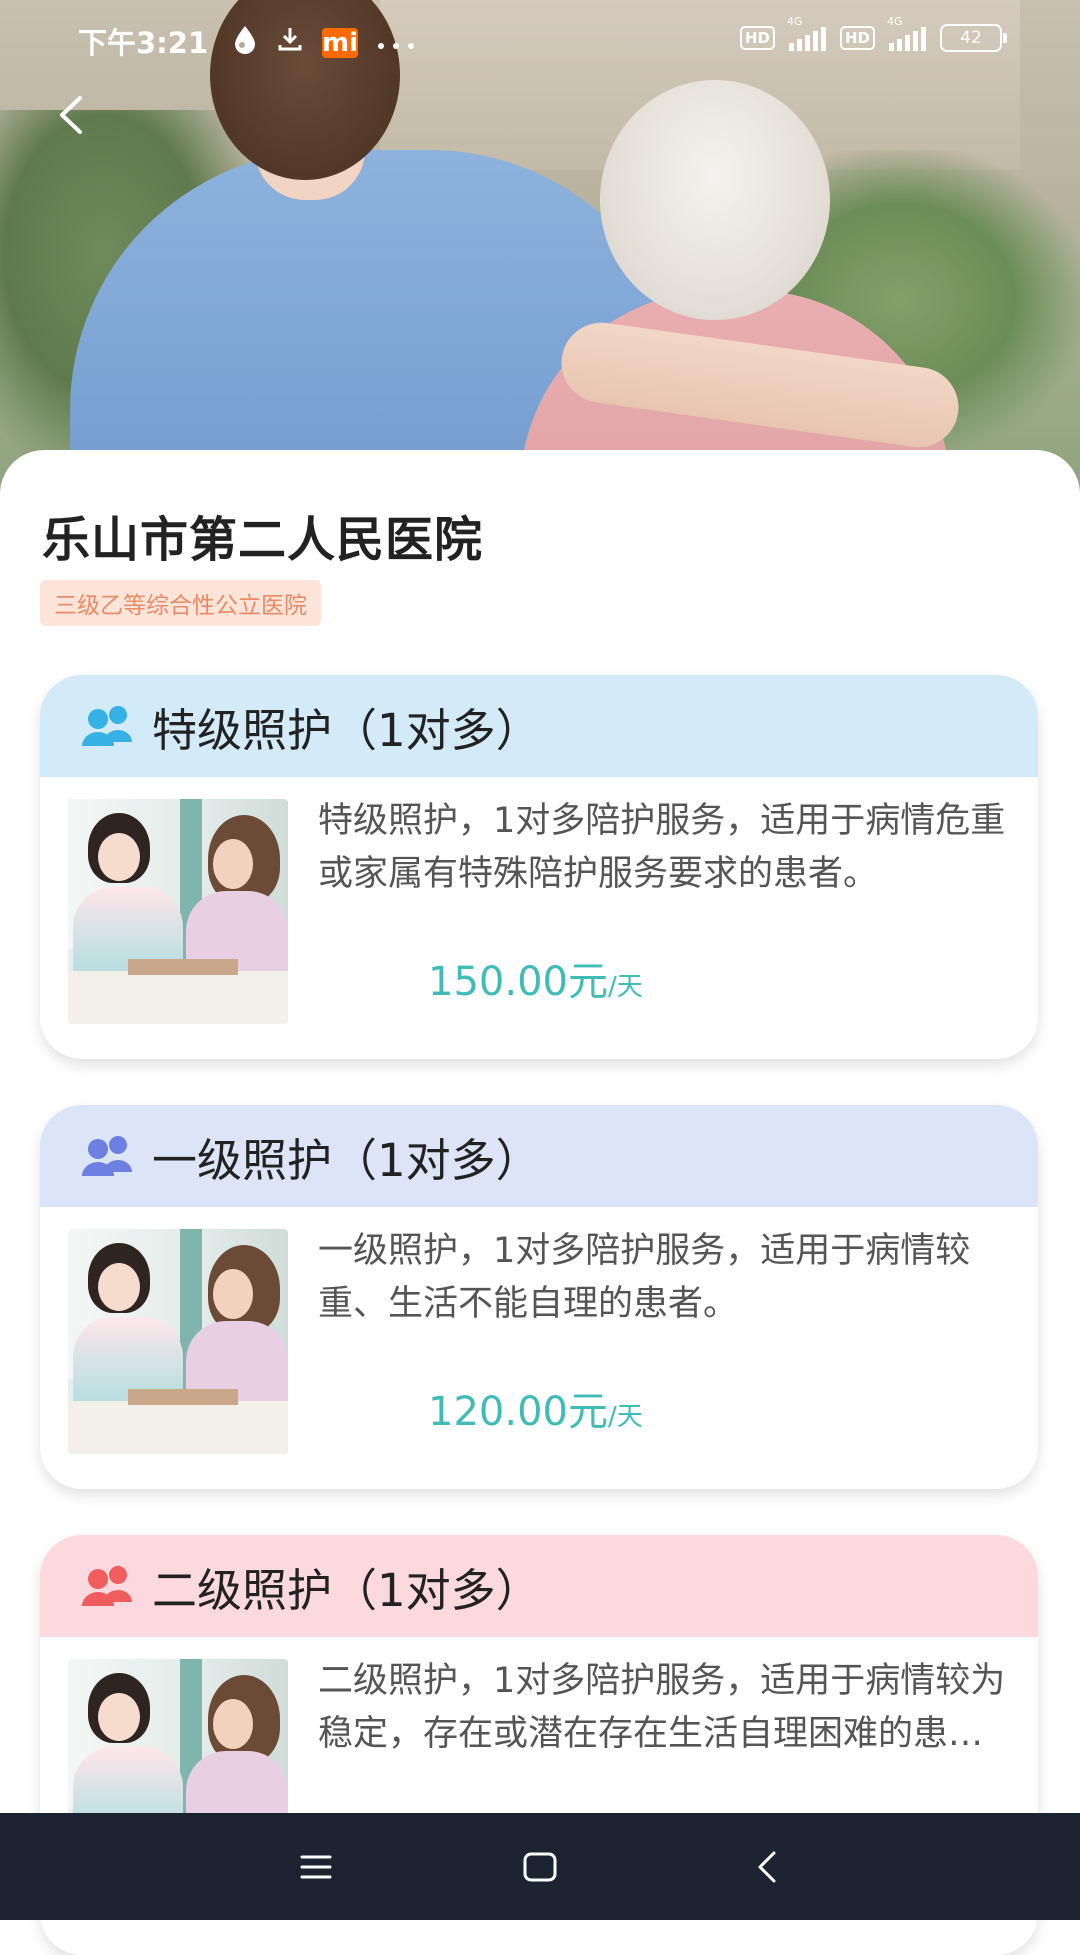 The width and height of the screenshot is (1080, 1955). I want to click on card-header: 特级照护（1对多）, so click(539, 726).